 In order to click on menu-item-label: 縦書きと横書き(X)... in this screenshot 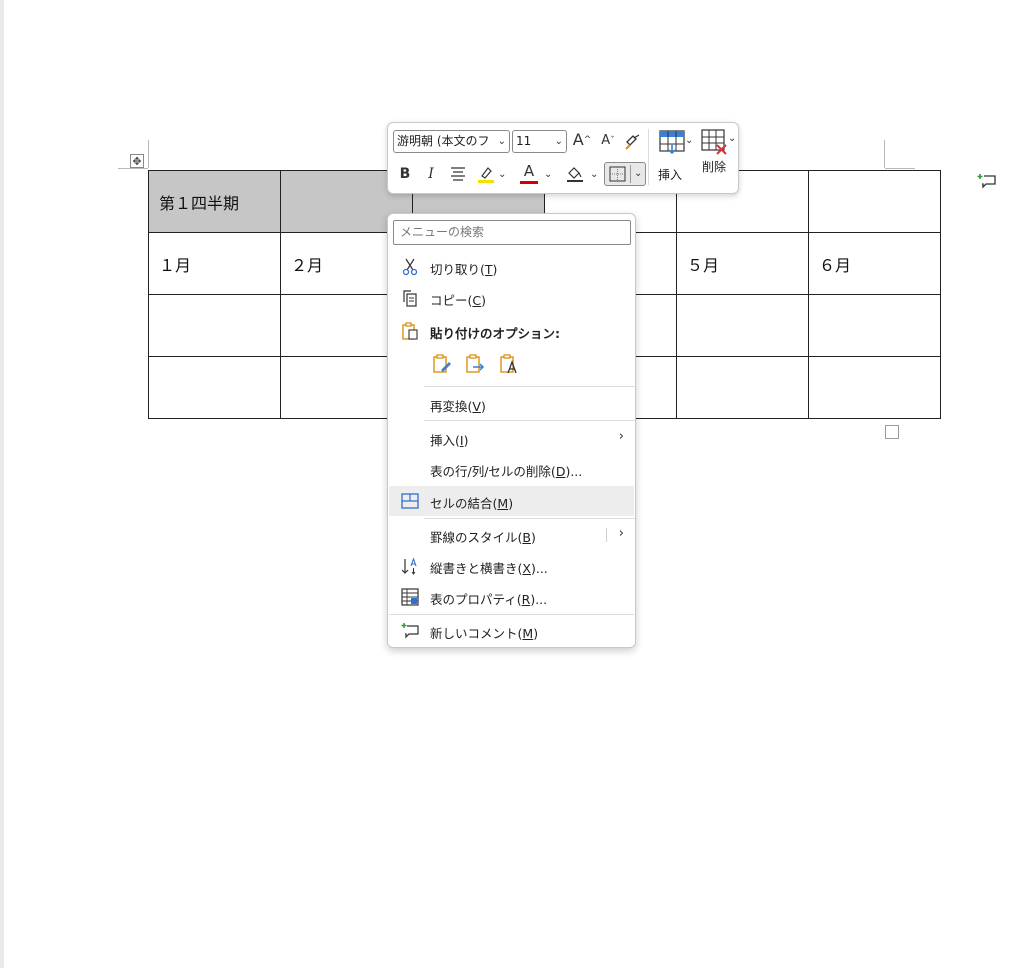, I will do `click(489, 568)`.